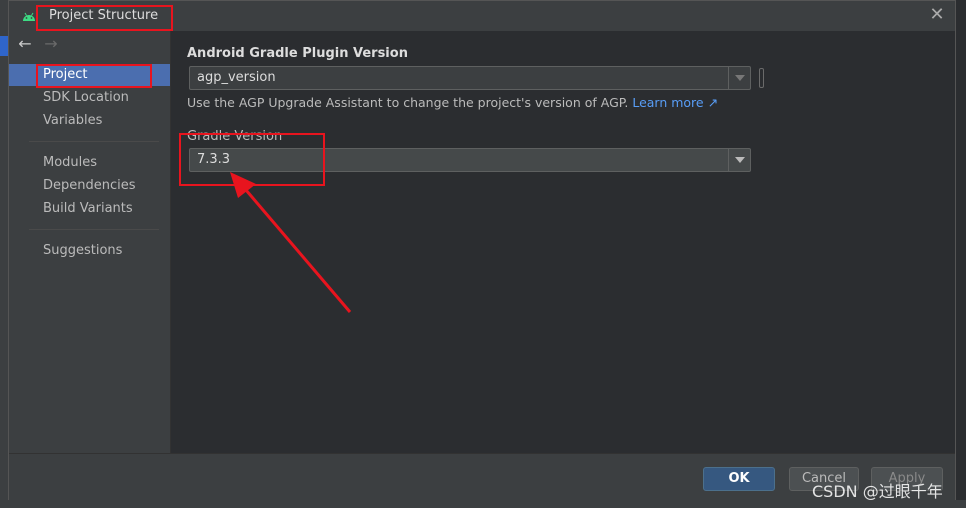  I want to click on close-icon: ✕, so click(937, 15).